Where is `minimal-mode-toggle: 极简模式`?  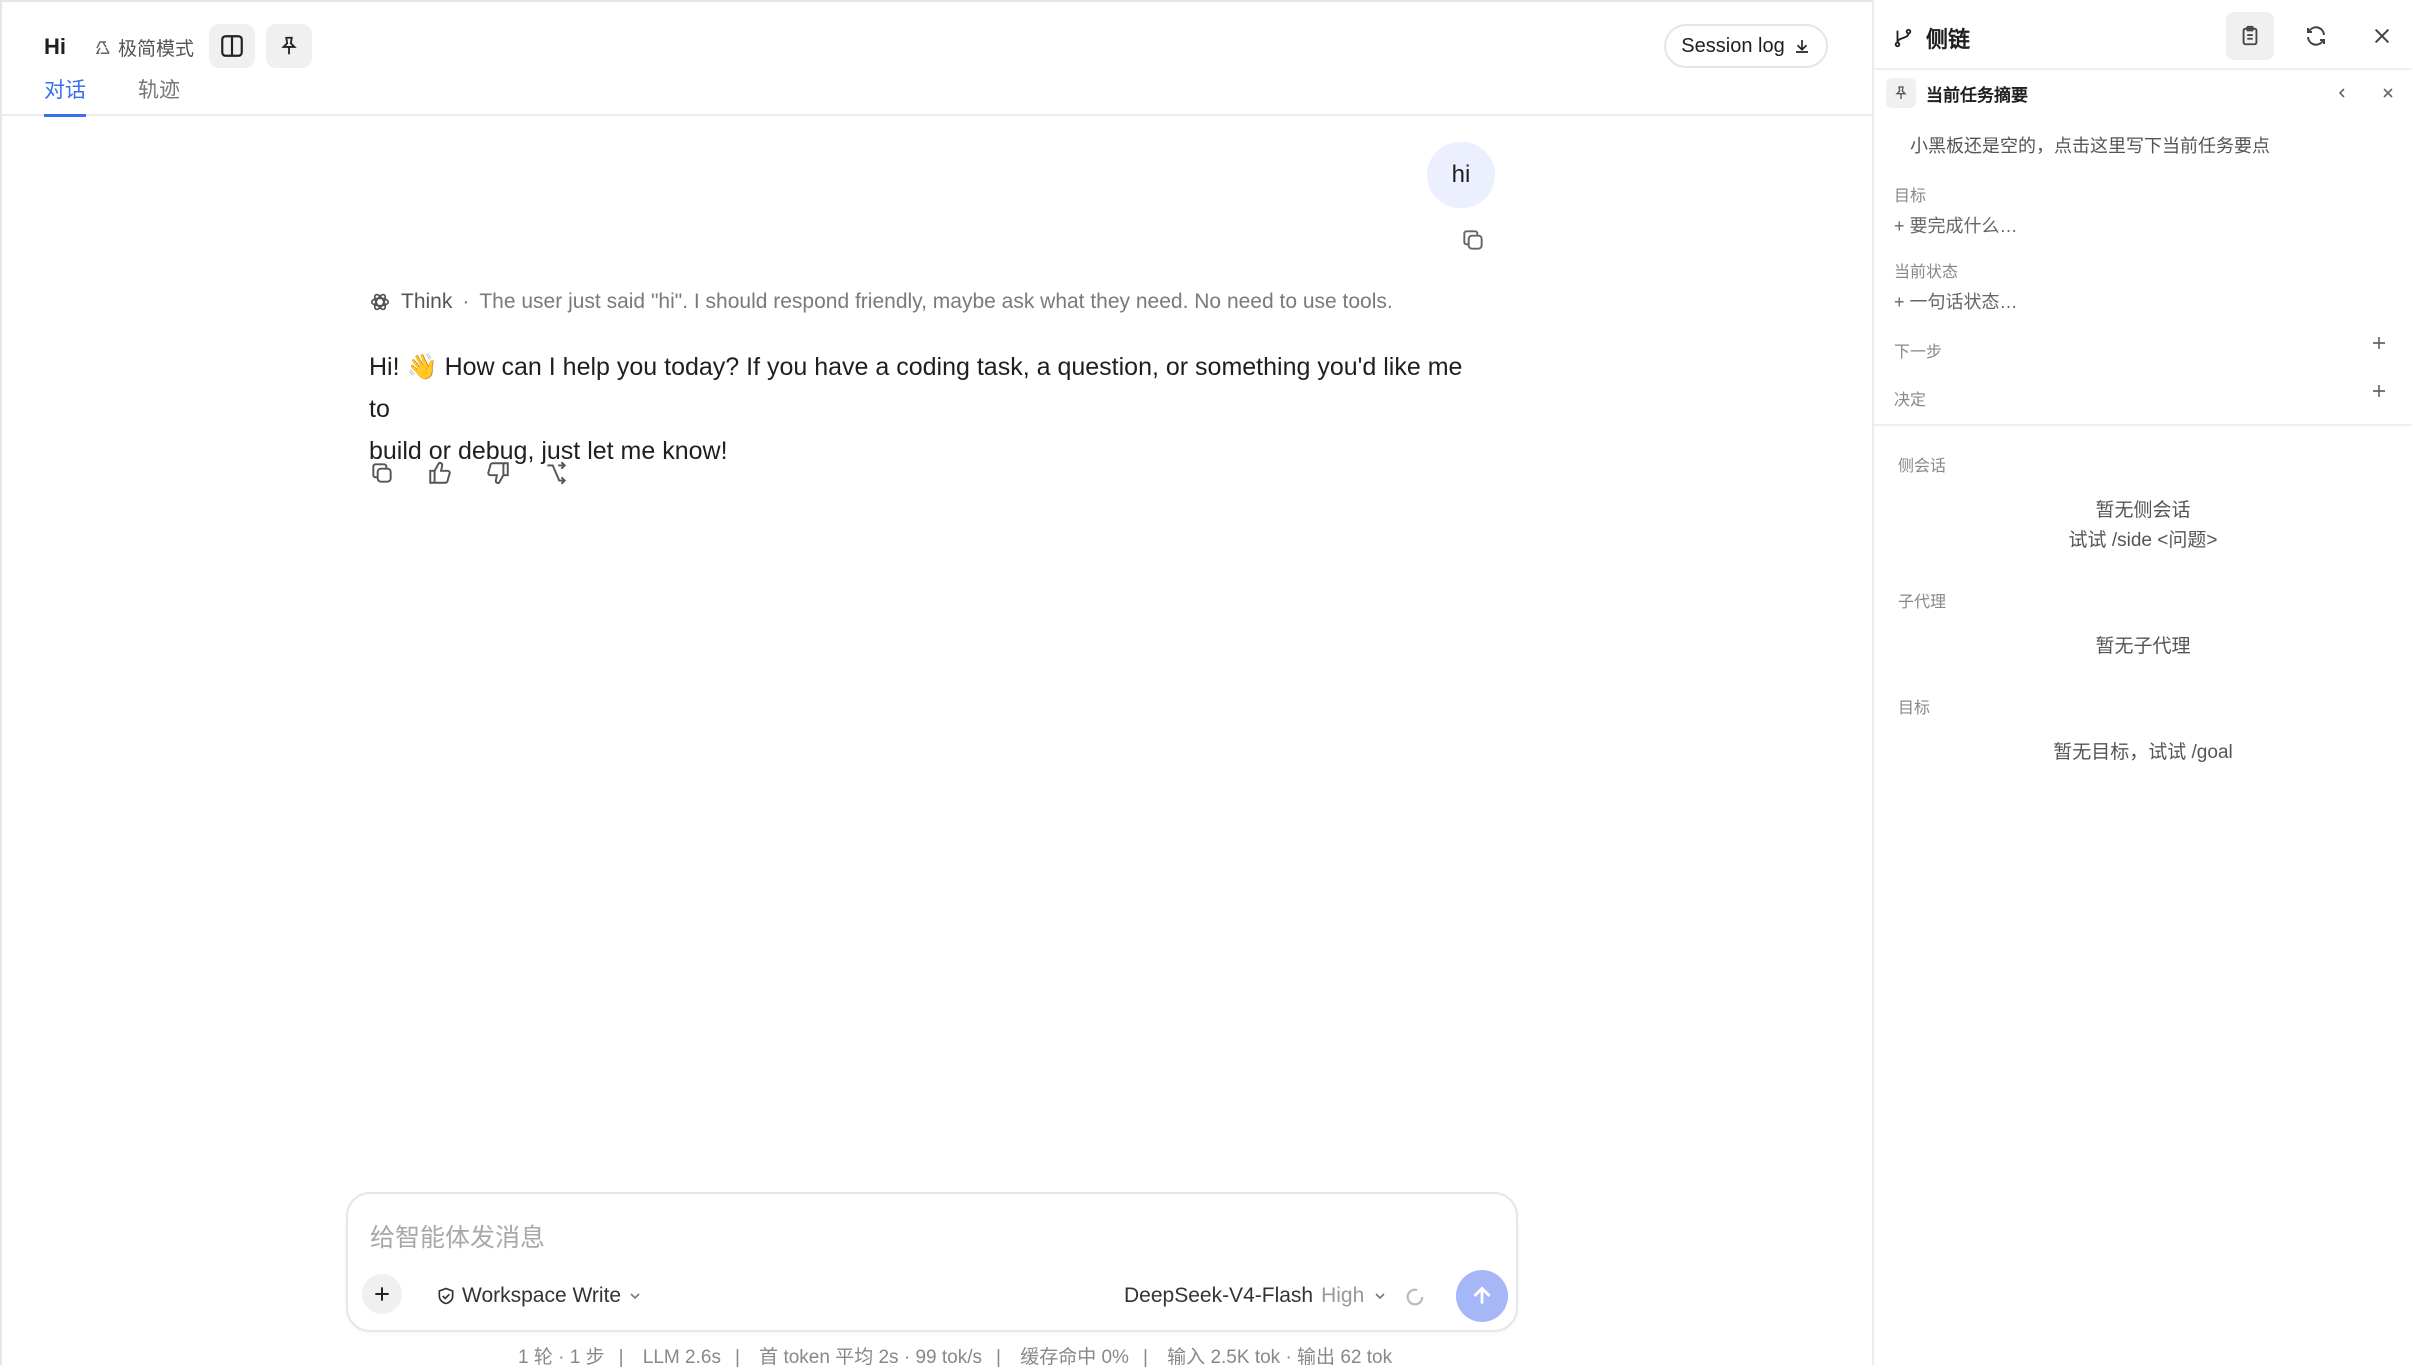
minimal-mode-toggle: 极简模式 is located at coordinates (144, 47).